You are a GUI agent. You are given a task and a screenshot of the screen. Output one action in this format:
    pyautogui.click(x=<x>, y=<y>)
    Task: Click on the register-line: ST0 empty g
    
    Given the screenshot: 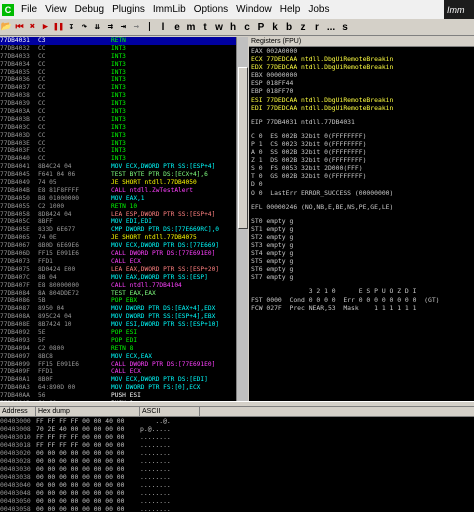 What is the action you would take?
    pyautogui.click(x=361, y=221)
    